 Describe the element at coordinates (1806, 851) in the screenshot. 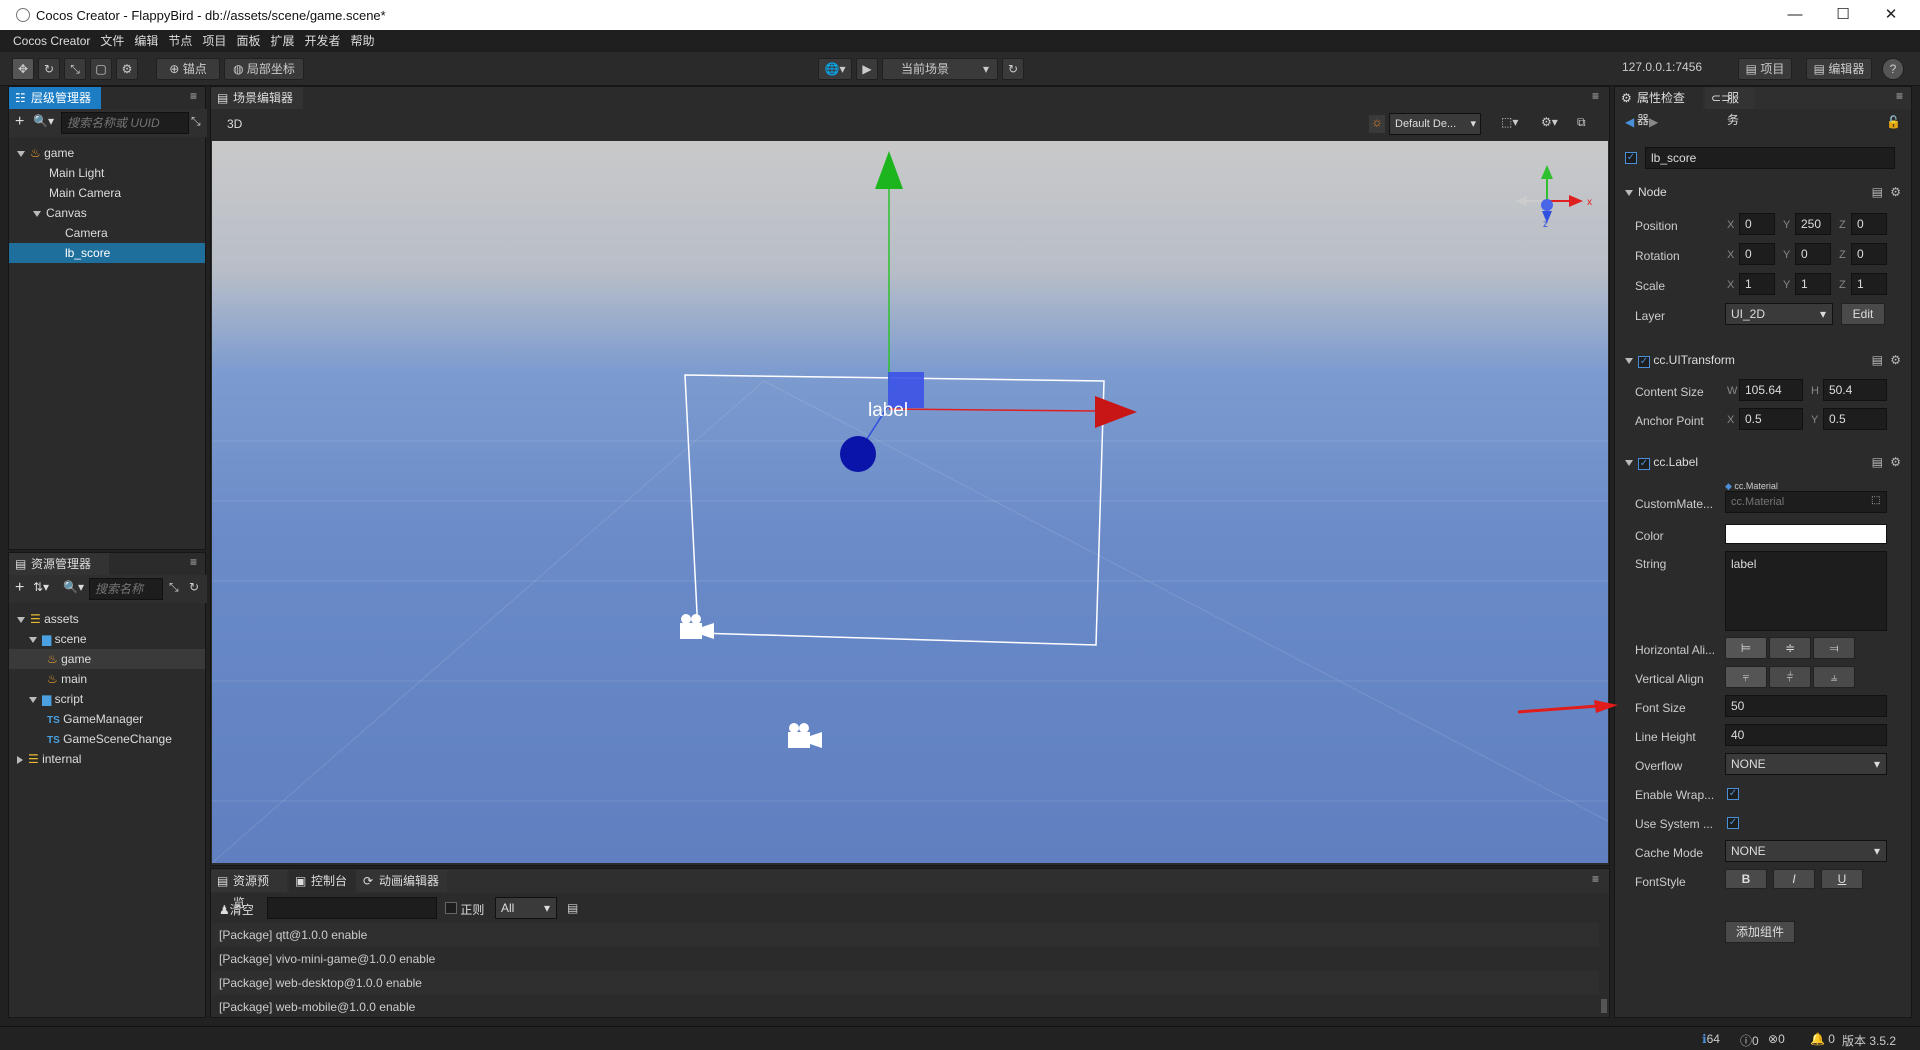

I see `cache-mode-select: NONE ▾` at that location.